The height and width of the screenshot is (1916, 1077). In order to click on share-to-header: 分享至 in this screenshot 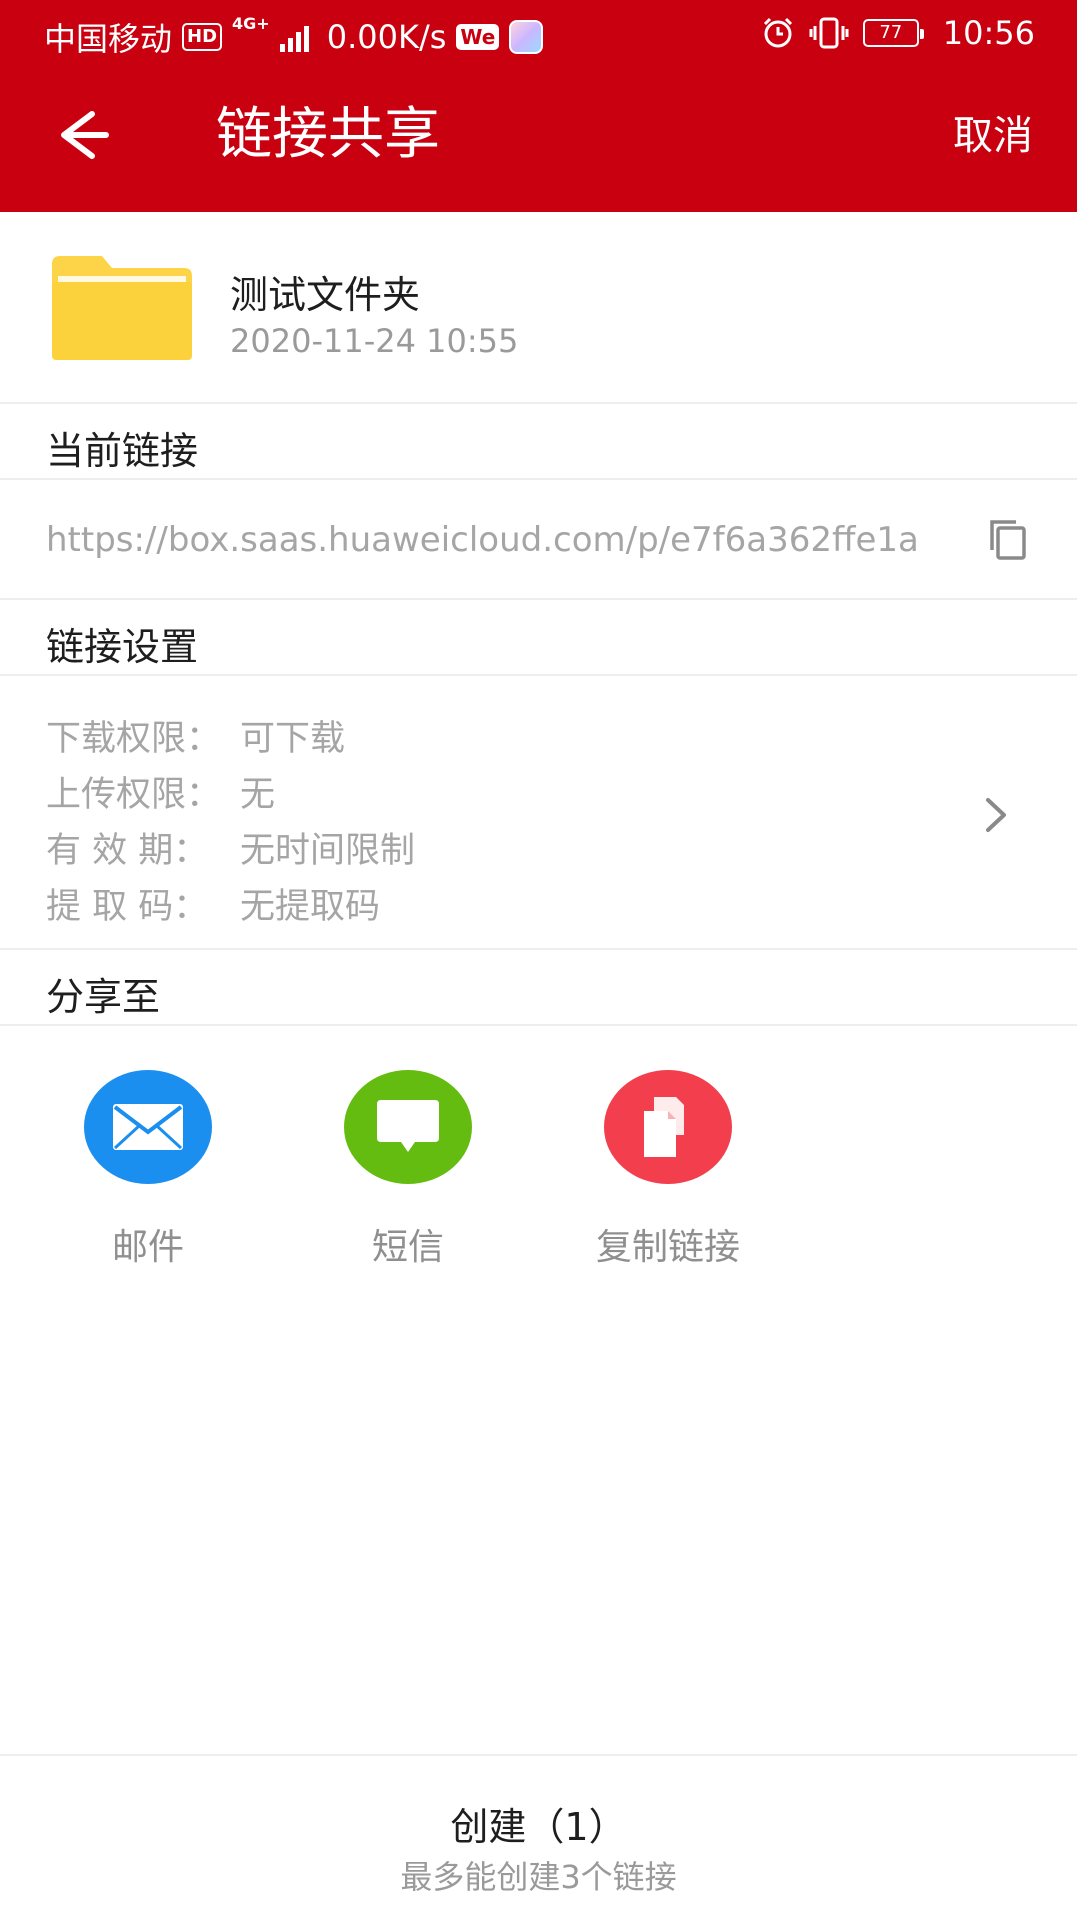, I will do `click(538, 988)`.